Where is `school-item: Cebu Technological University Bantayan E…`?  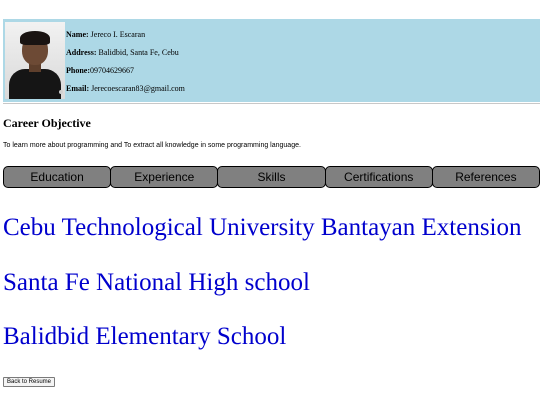
school-item: Cebu Technological University Bantayan E… is located at coordinates (262, 227).